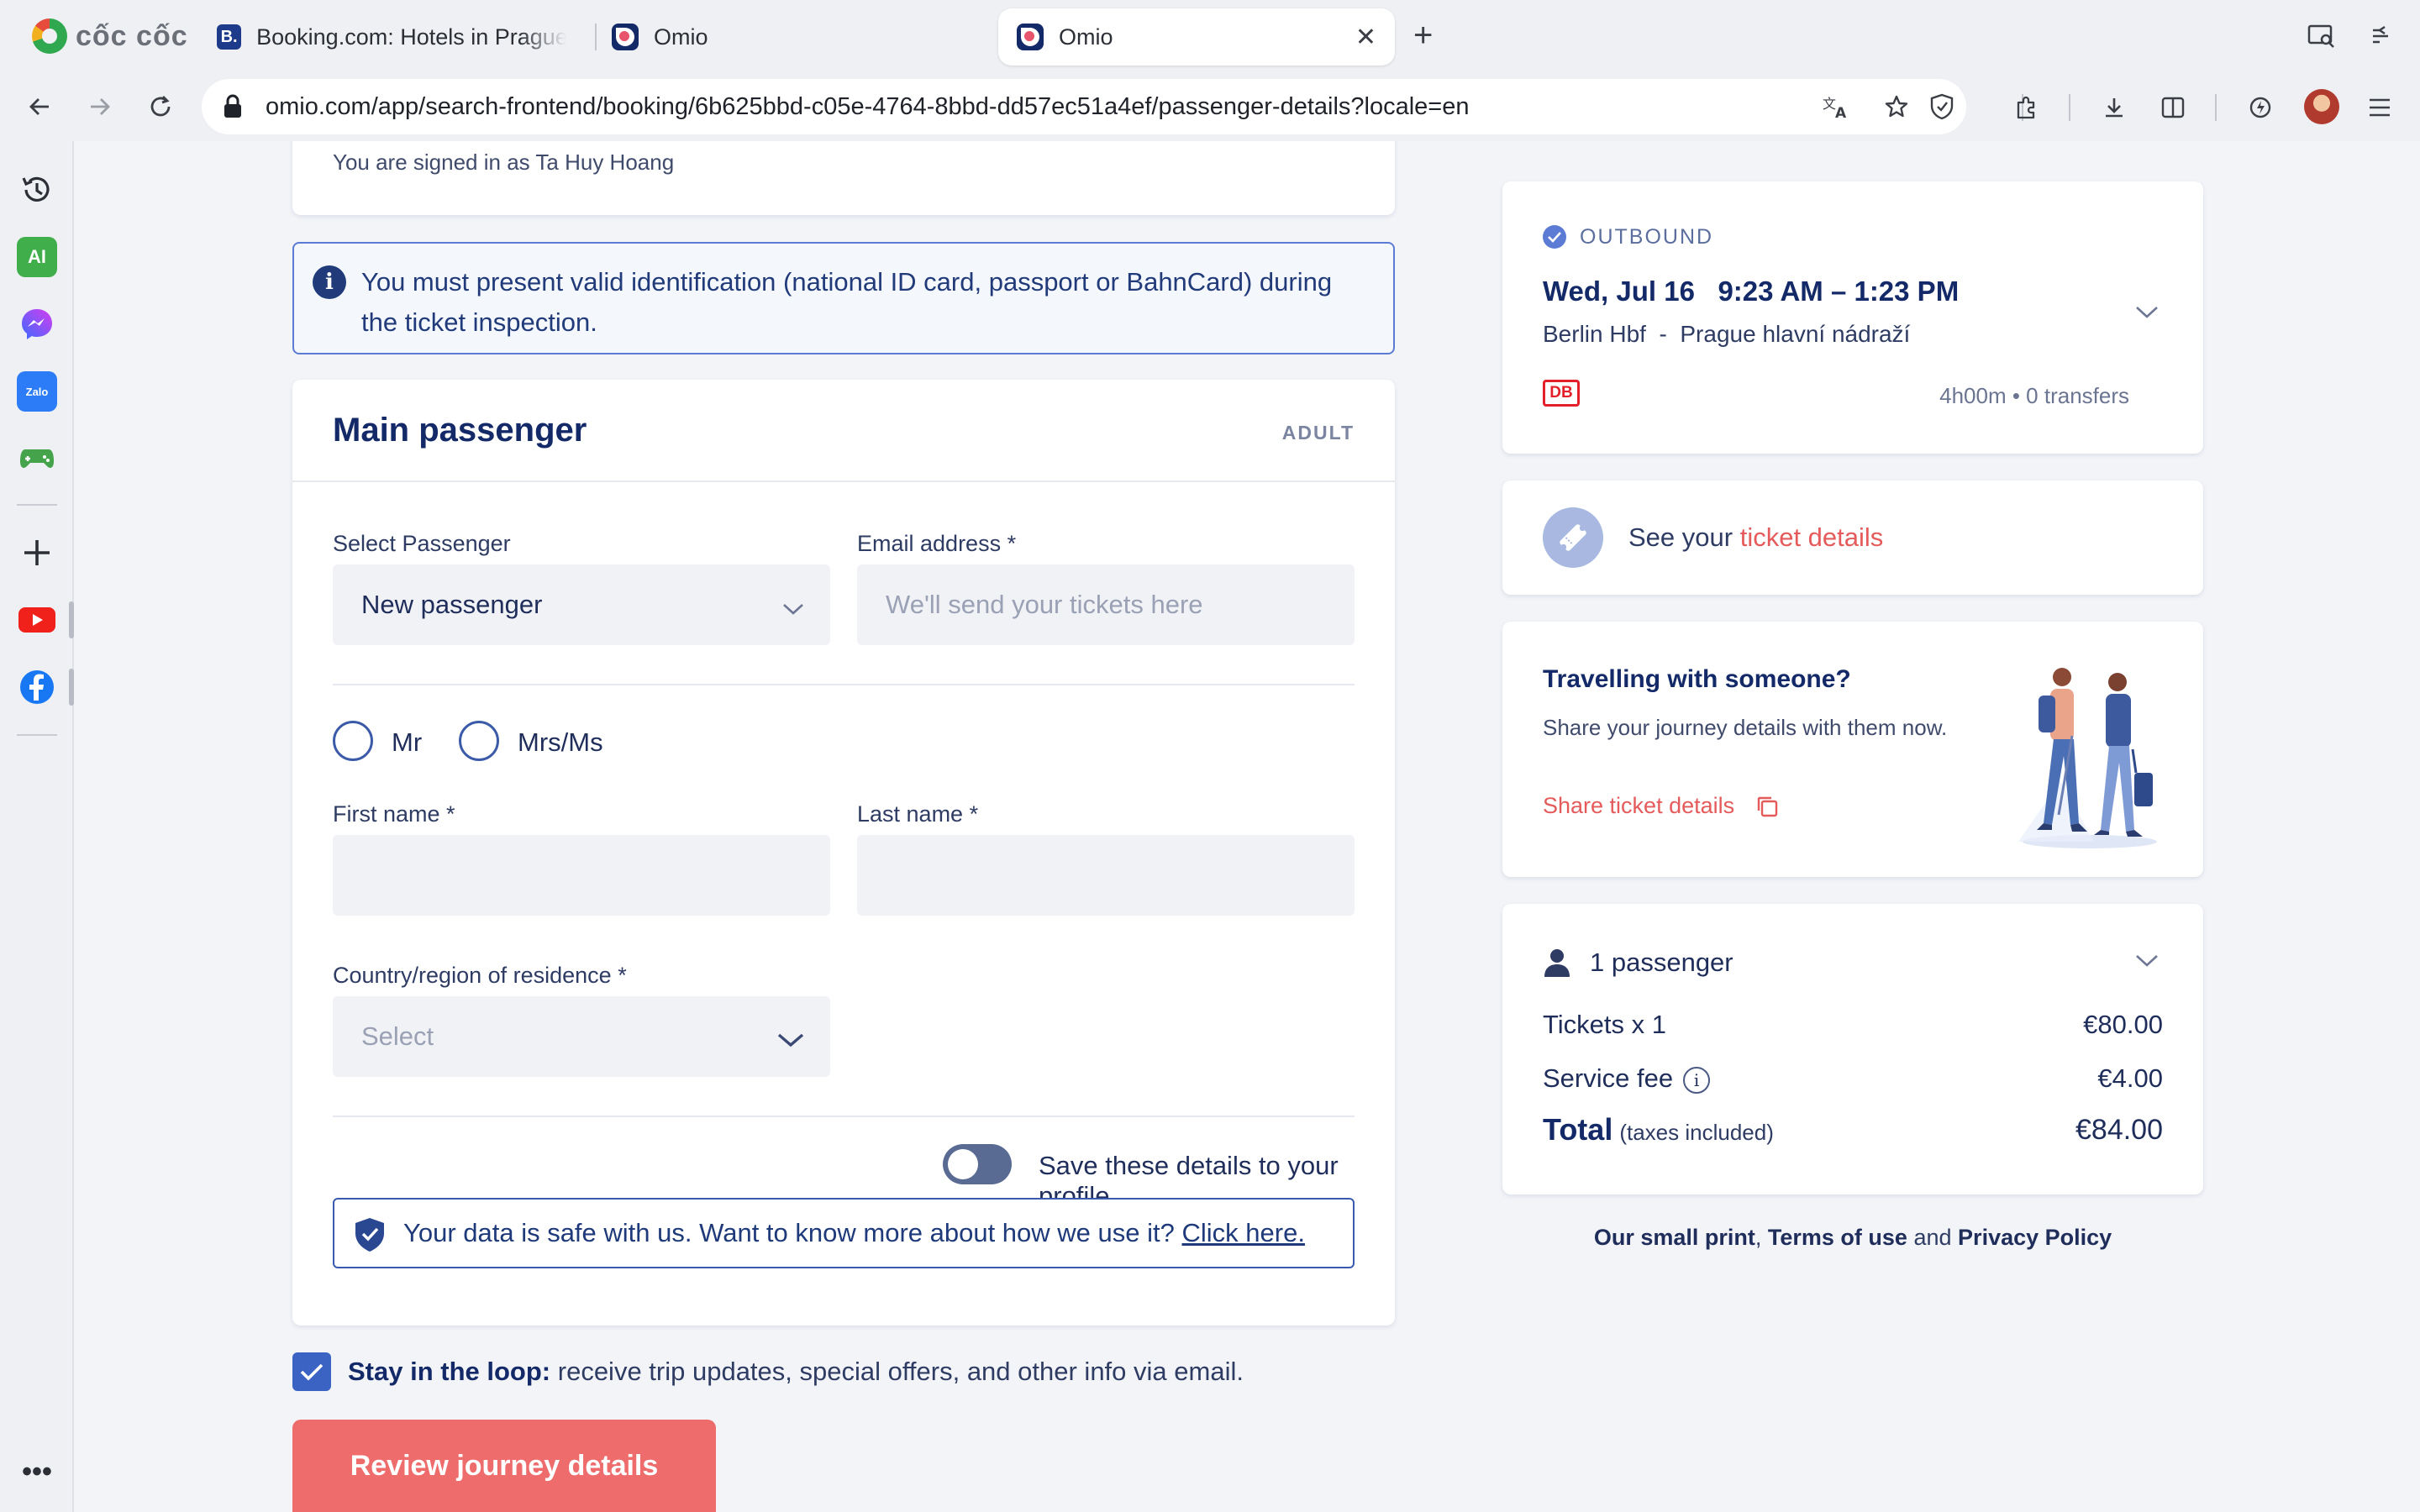 The width and height of the screenshot is (2420, 1512). Describe the element at coordinates (1423, 36) in the screenshot. I see `new-tab-icon: +` at that location.